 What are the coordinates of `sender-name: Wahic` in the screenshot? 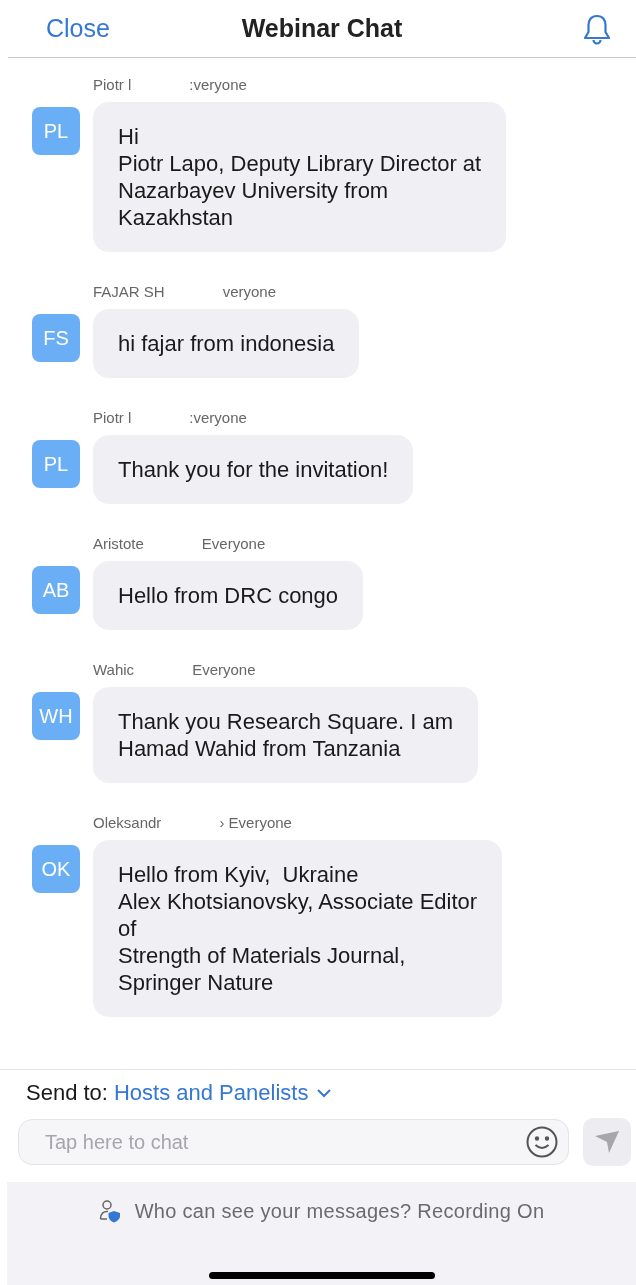 It's located at (114, 669).